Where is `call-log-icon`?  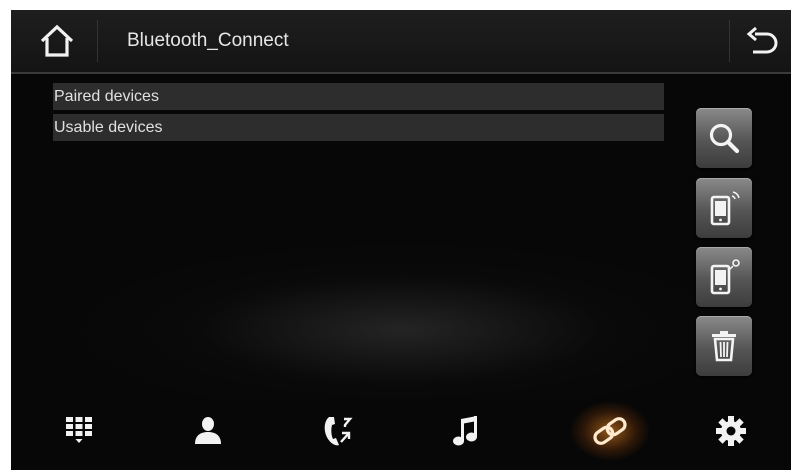
call-log-icon is located at coordinates (338, 431).